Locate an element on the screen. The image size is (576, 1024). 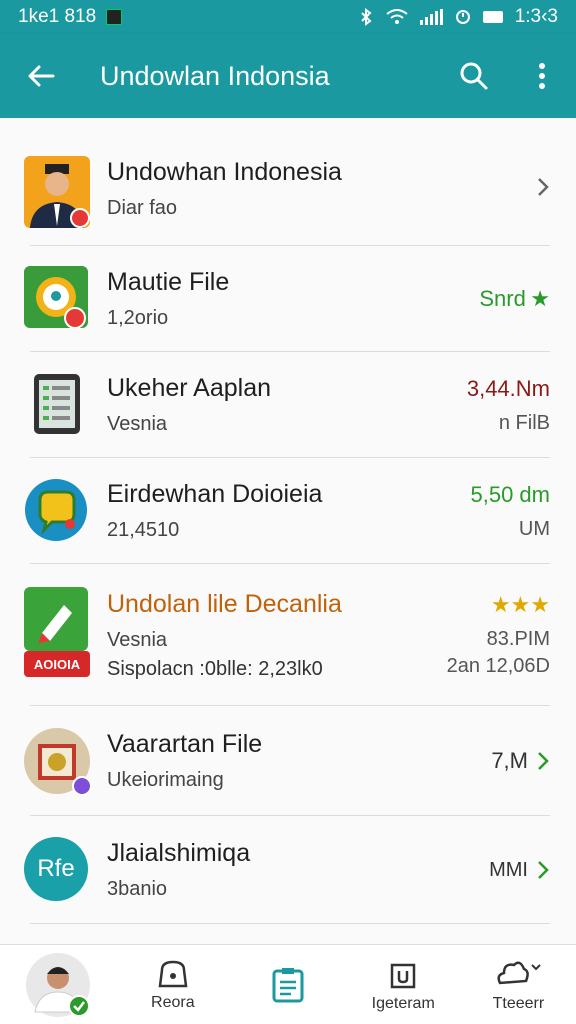
item-size: 5,50 dm is located at coordinates (510, 494).